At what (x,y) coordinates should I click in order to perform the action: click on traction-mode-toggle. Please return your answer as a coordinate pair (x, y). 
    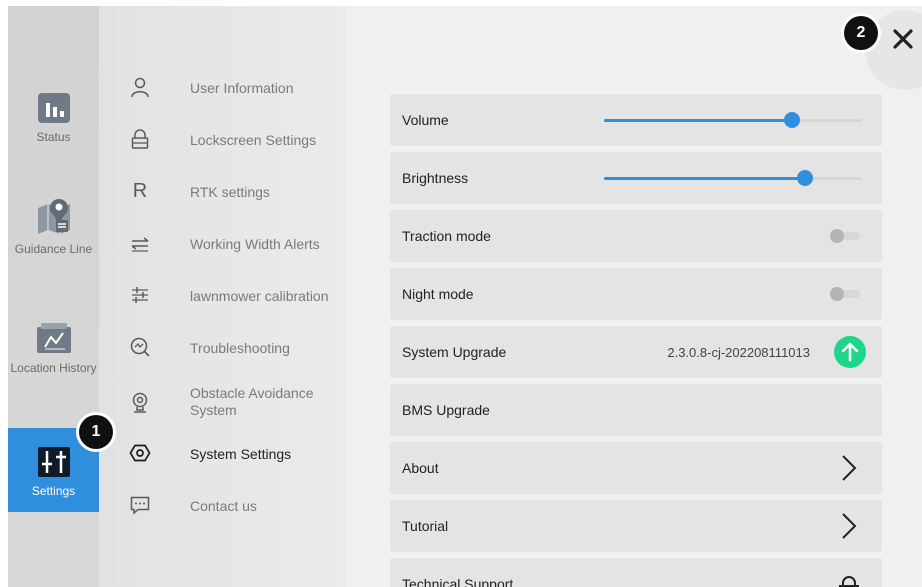
    Looking at the image, I should click on (846, 236).